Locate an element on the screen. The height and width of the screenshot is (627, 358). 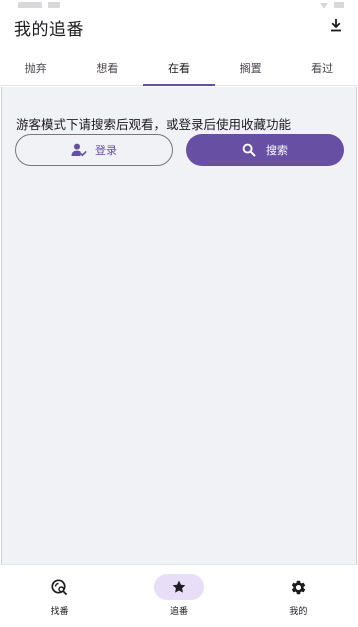
discover-search-icon is located at coordinates (59, 586).